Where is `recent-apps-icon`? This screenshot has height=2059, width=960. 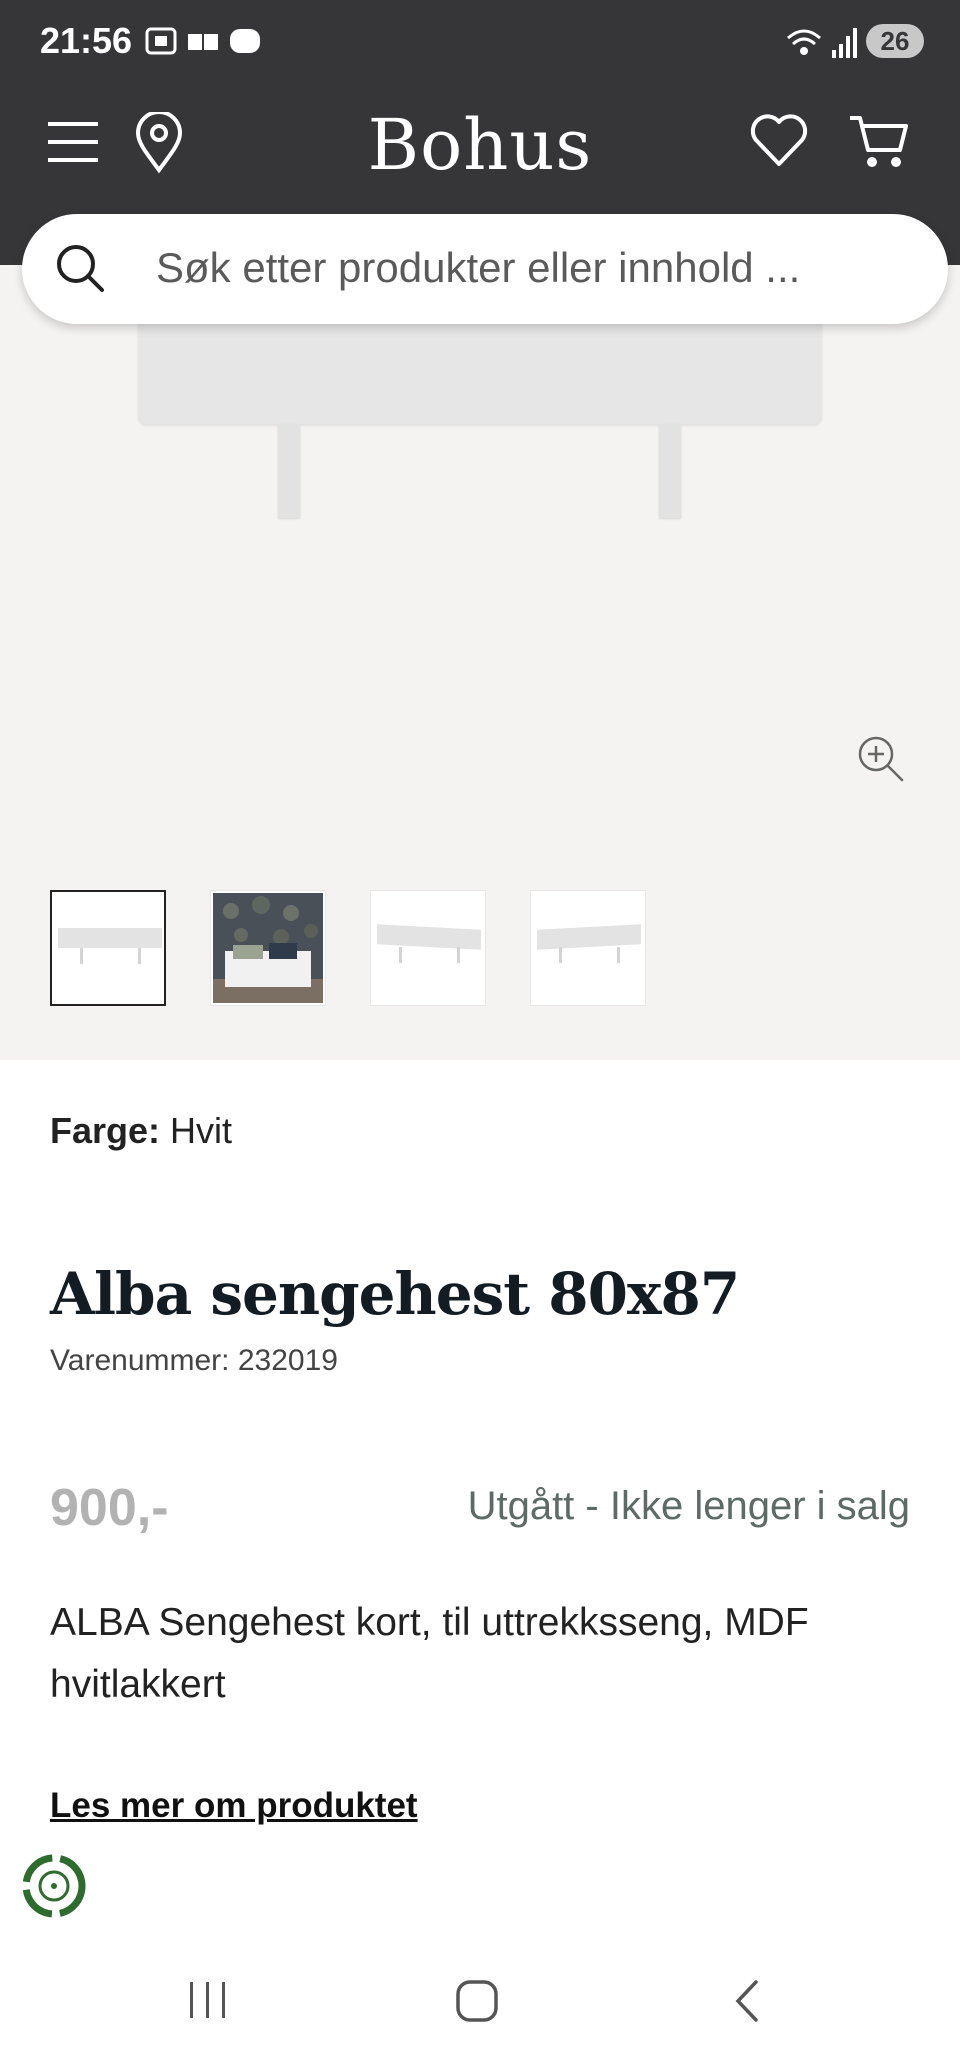
recent-apps-icon is located at coordinates (208, 2000).